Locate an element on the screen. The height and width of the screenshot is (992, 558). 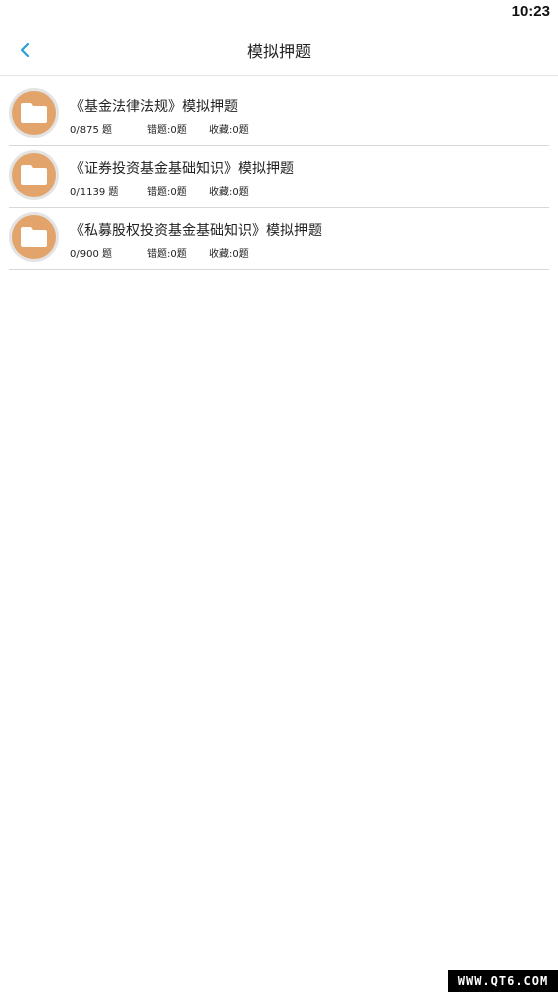
list-item: 《私募股权投资基金基础知识》模拟押题 0/900 题 错题:0题 收藏:0题 is located at coordinates (279, 239).